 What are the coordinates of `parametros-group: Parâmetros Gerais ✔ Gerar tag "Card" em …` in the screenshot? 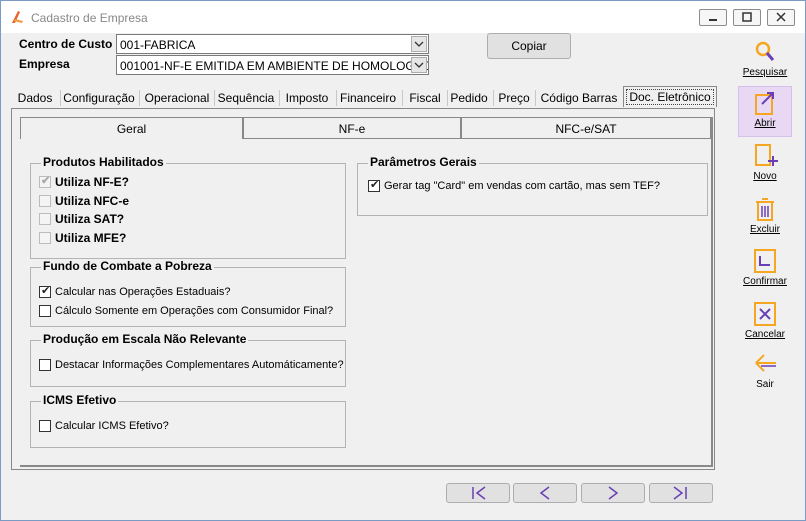 It's located at (532, 185).